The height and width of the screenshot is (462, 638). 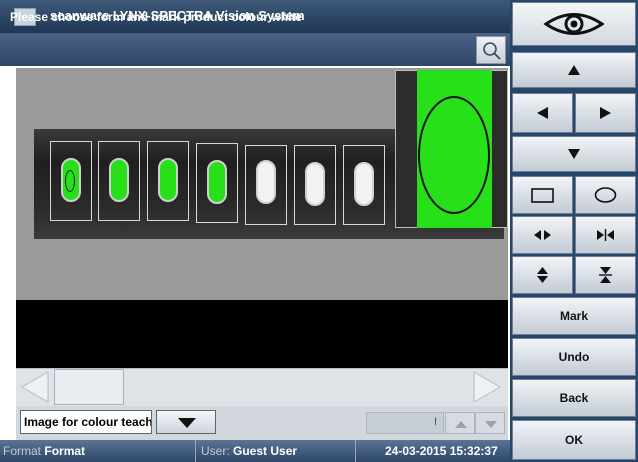 I want to click on shape-ellipse-button, so click(x=605, y=195).